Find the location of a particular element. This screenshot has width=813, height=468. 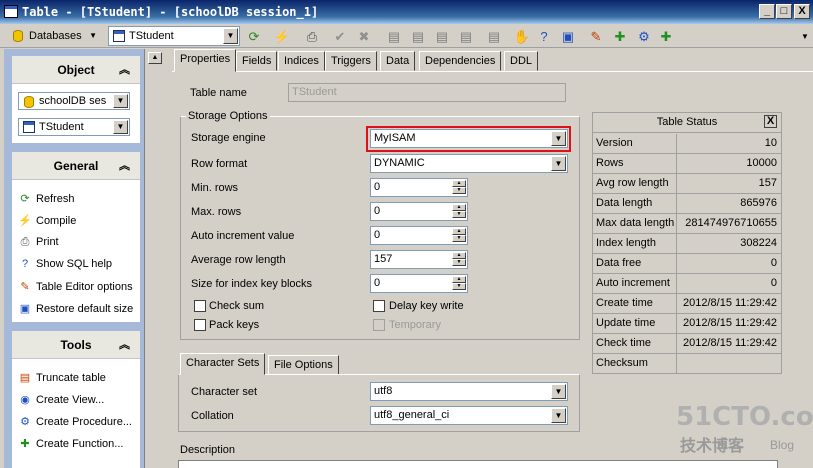

edit-icon: ✎ is located at coordinates (596, 36).